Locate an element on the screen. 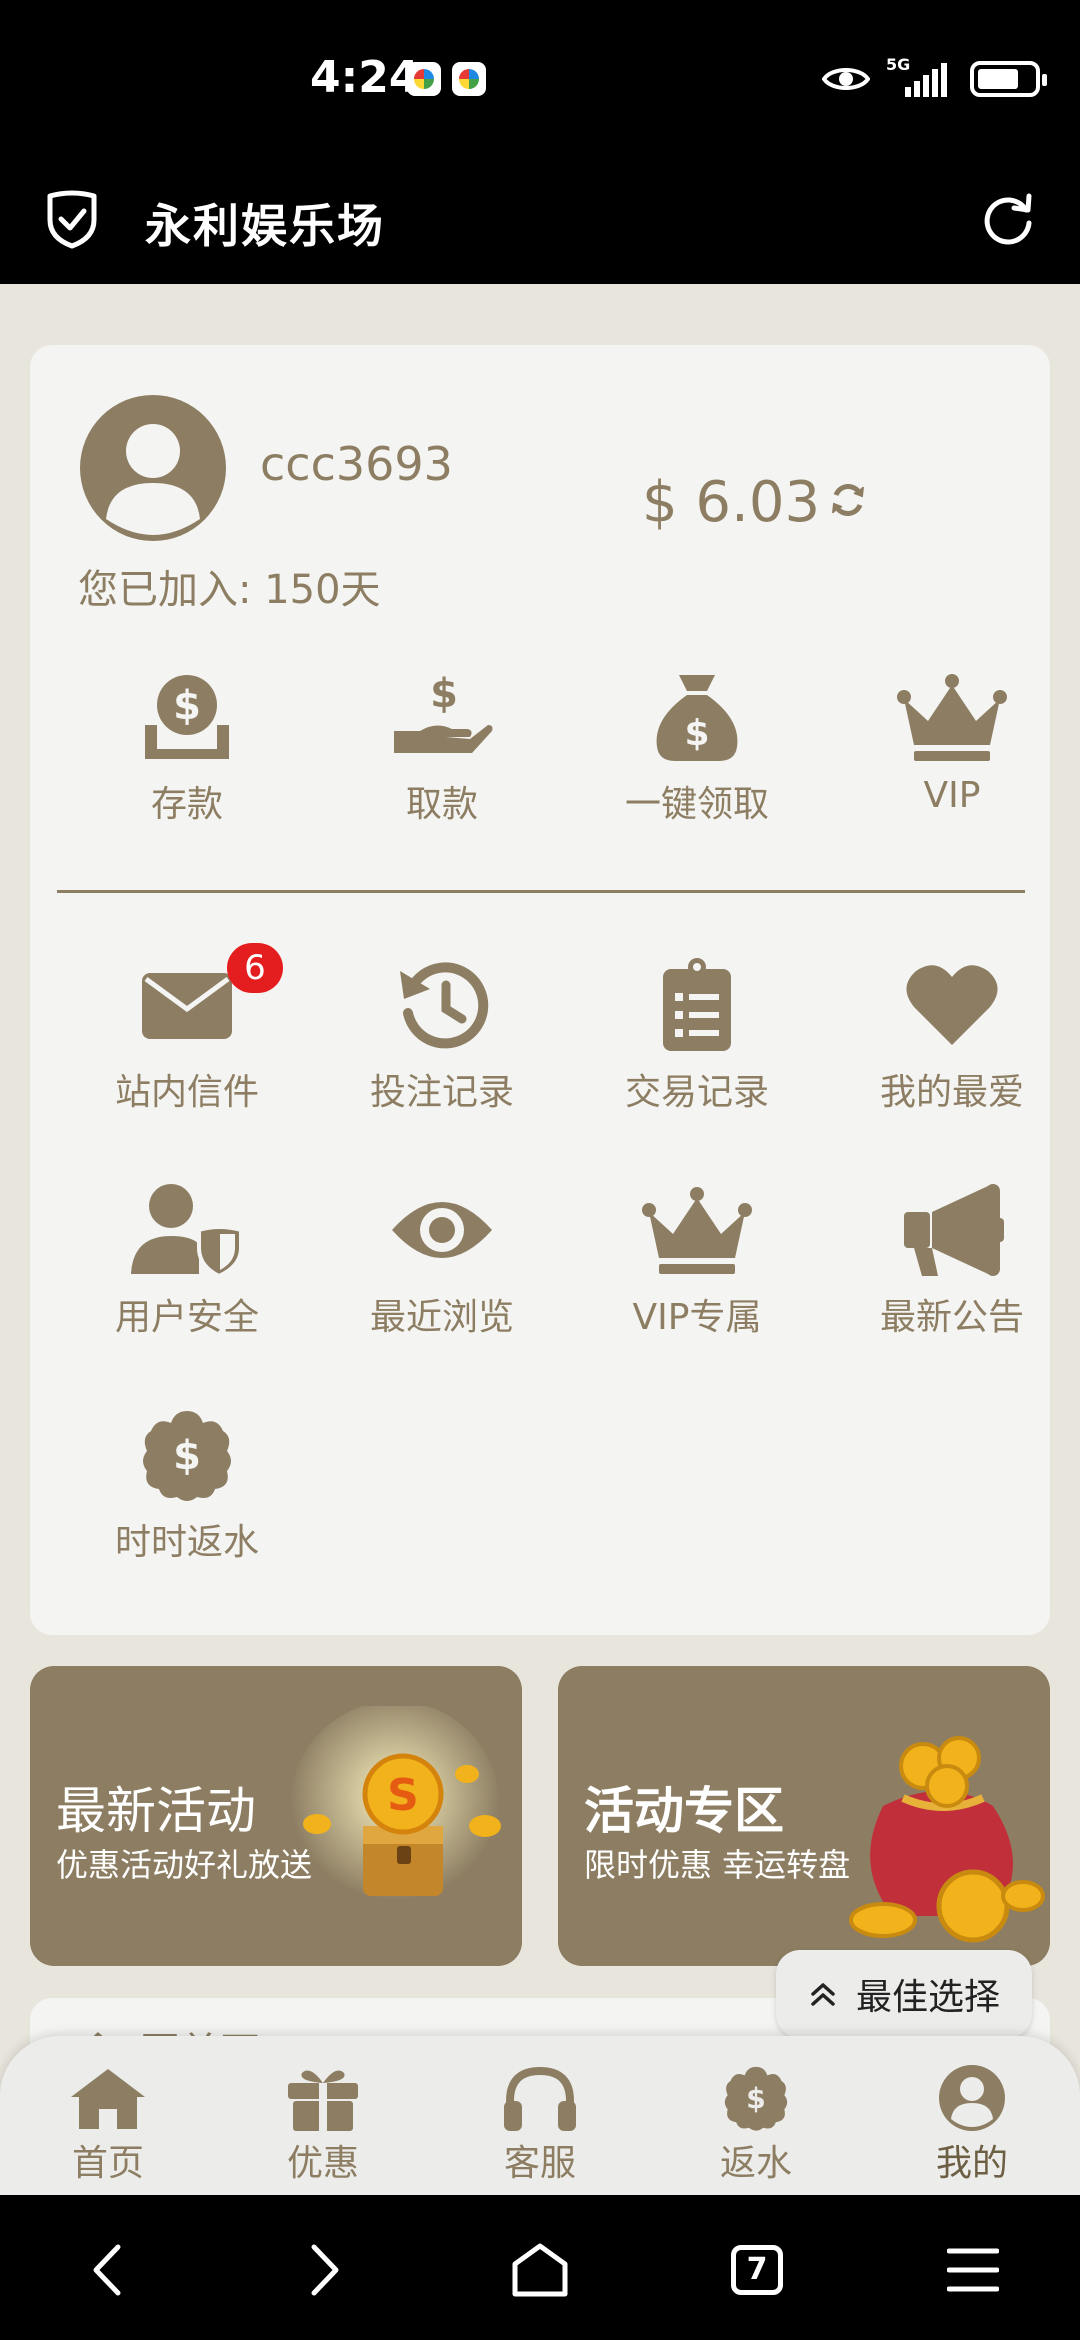  clipboard-icon is located at coordinates (697, 1004).